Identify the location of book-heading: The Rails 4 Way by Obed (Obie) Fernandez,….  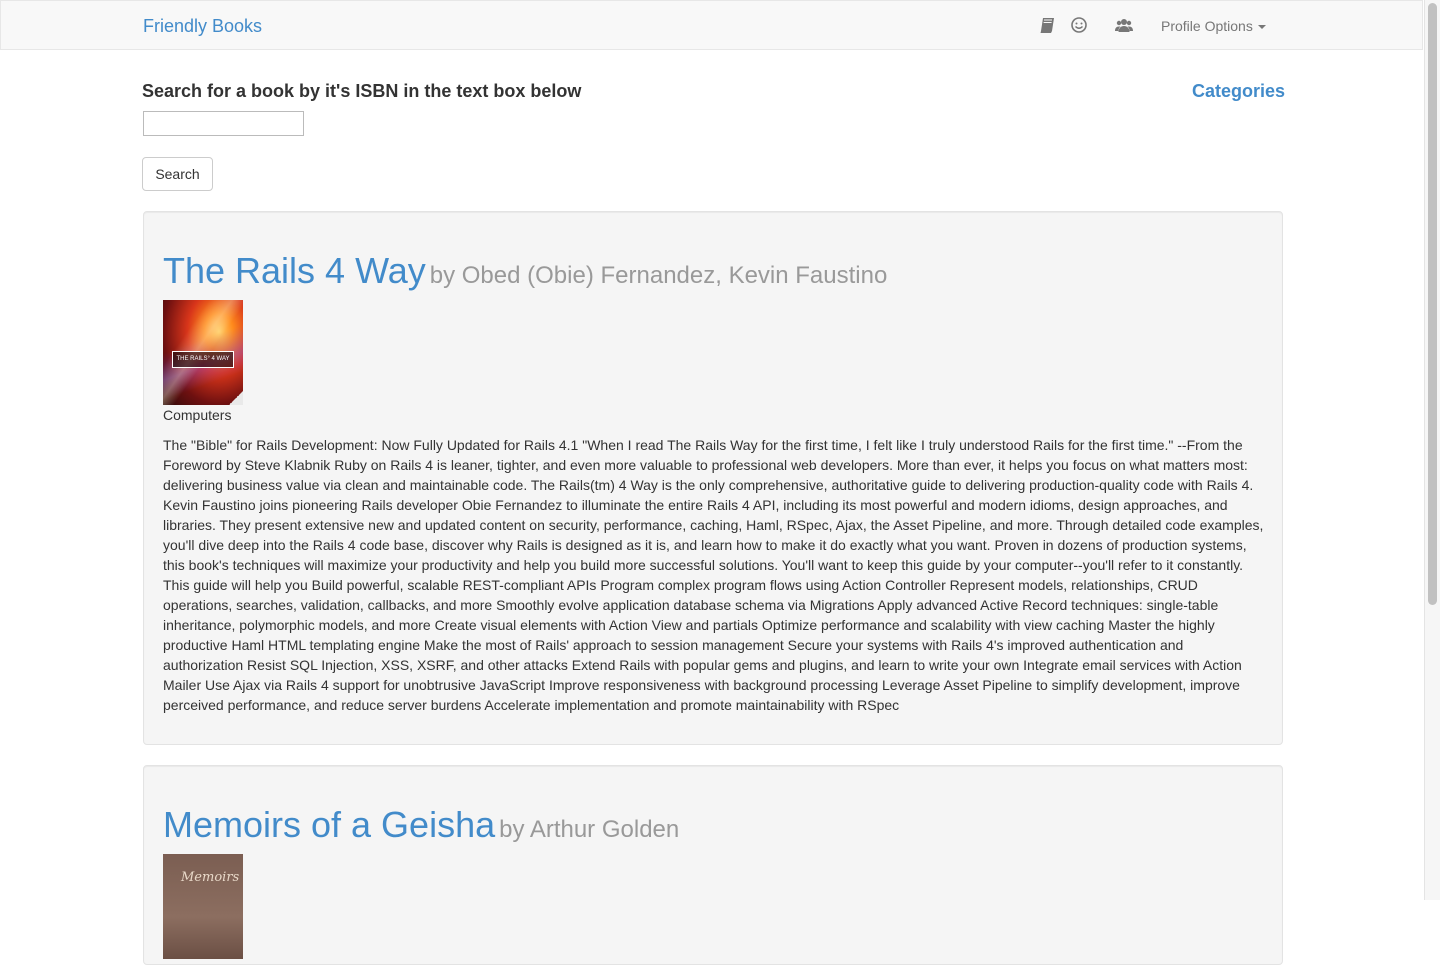
(525, 271).